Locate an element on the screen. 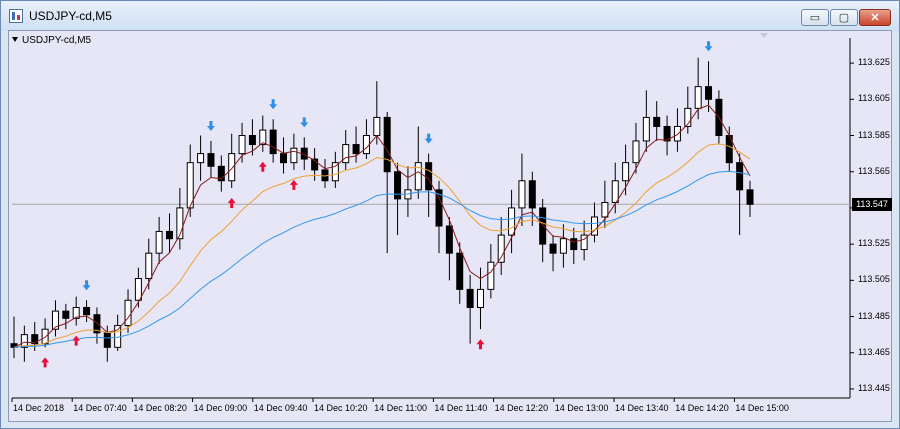 The image size is (900, 429). time-tick-label: 14 Dec 11:00 is located at coordinates (401, 408).